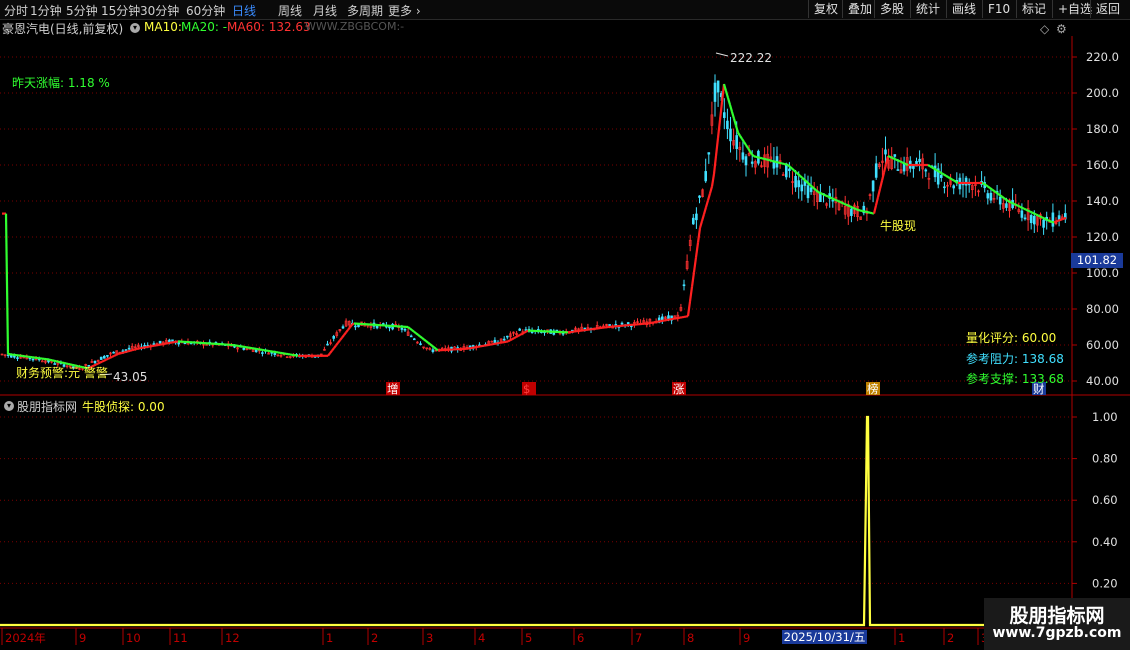 This screenshot has width=1130, height=650. I want to click on event-marker-label: $, so click(526, 389).